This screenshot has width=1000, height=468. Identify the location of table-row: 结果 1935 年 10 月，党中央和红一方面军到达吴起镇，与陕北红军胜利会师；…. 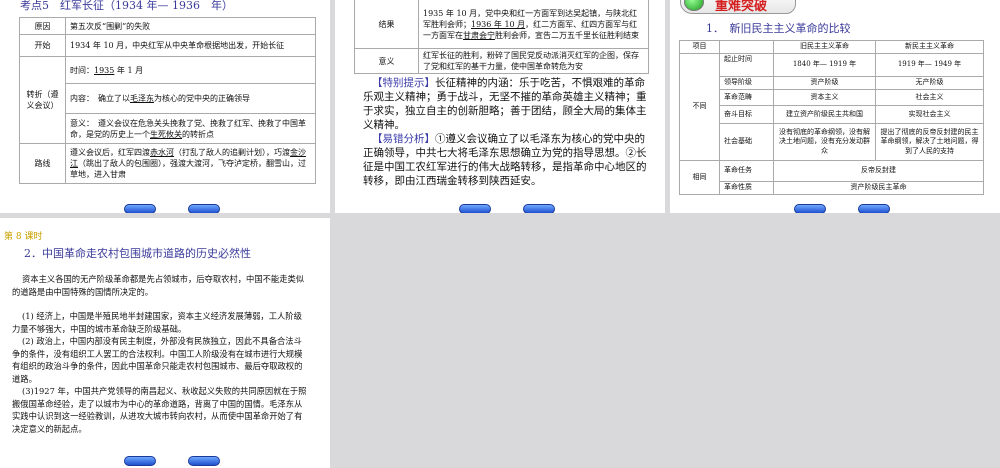
(501, 24).